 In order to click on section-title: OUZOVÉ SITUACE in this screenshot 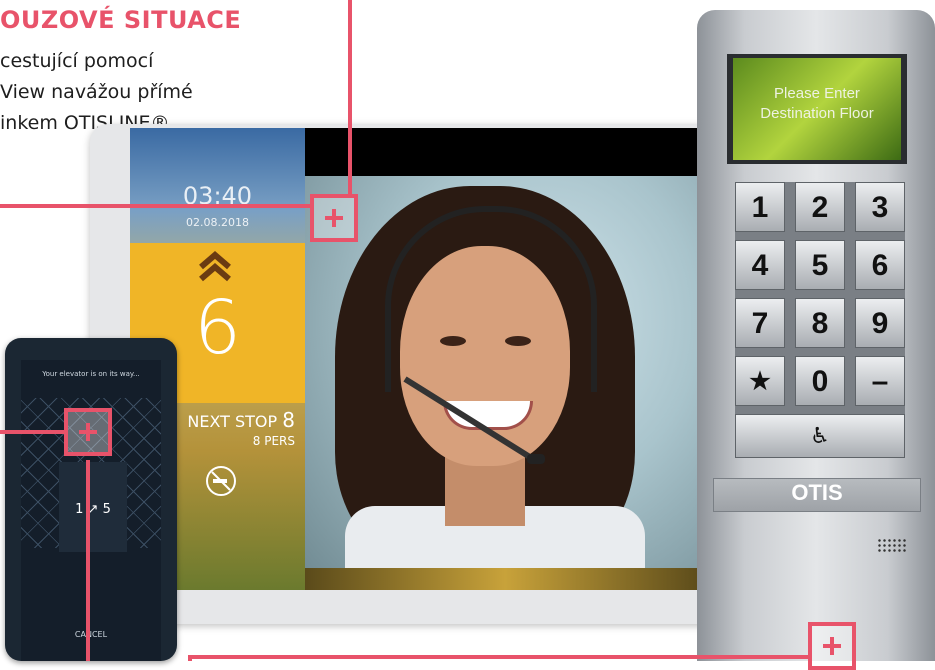, I will do `click(121, 20)`.